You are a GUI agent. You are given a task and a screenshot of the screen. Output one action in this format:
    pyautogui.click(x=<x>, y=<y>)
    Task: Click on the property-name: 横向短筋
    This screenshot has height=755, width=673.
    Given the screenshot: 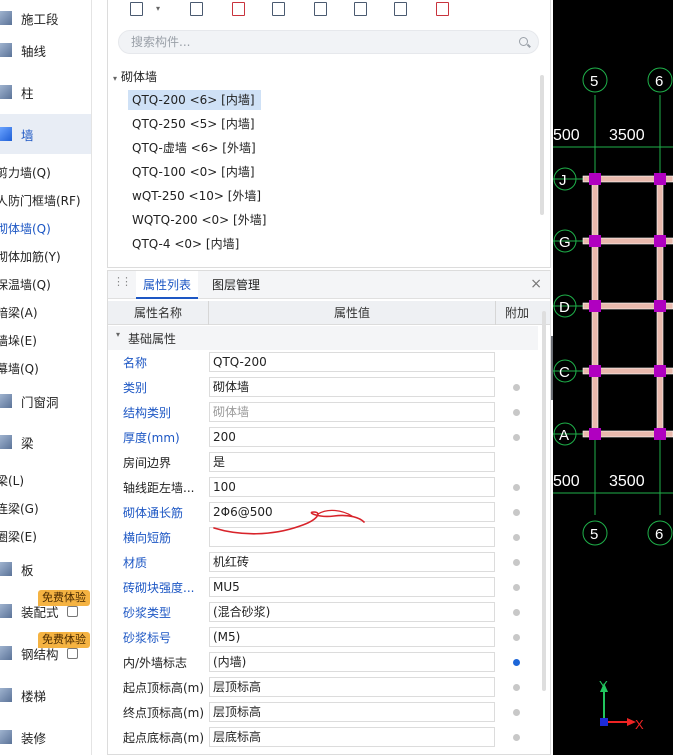 What is the action you would take?
    pyautogui.click(x=147, y=538)
    